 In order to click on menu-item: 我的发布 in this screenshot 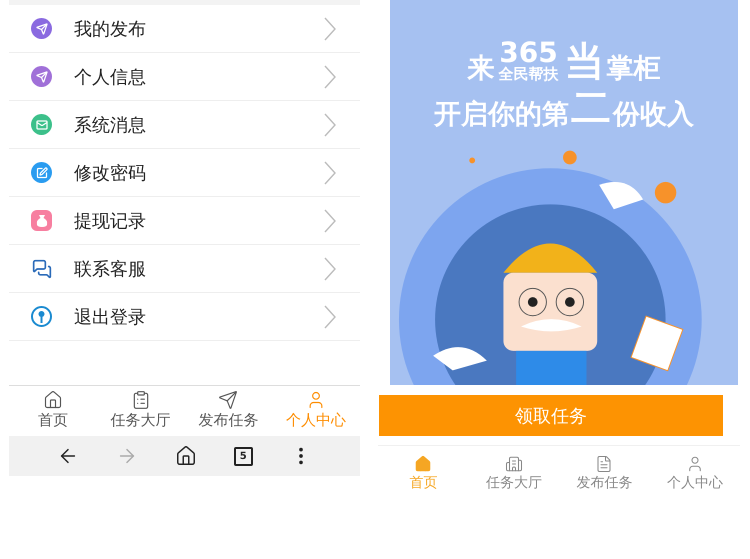, I will do `click(184, 29)`.